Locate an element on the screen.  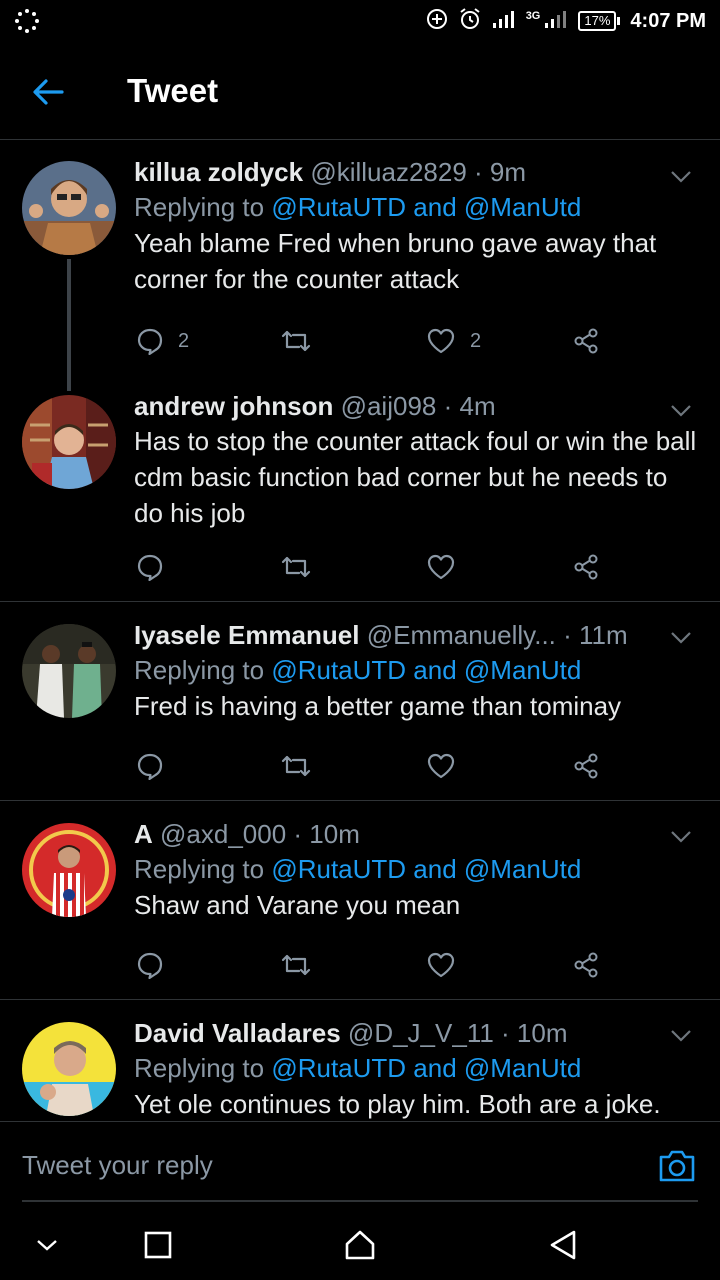
triangle-back-icon is located at coordinates (563, 1245).